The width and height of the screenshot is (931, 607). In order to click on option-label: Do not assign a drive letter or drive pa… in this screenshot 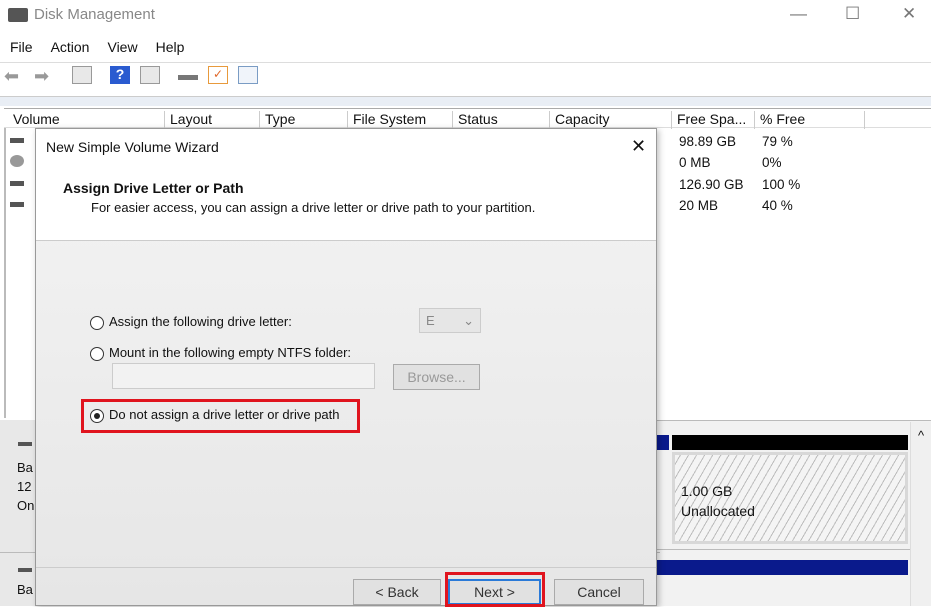, I will do `click(224, 414)`.